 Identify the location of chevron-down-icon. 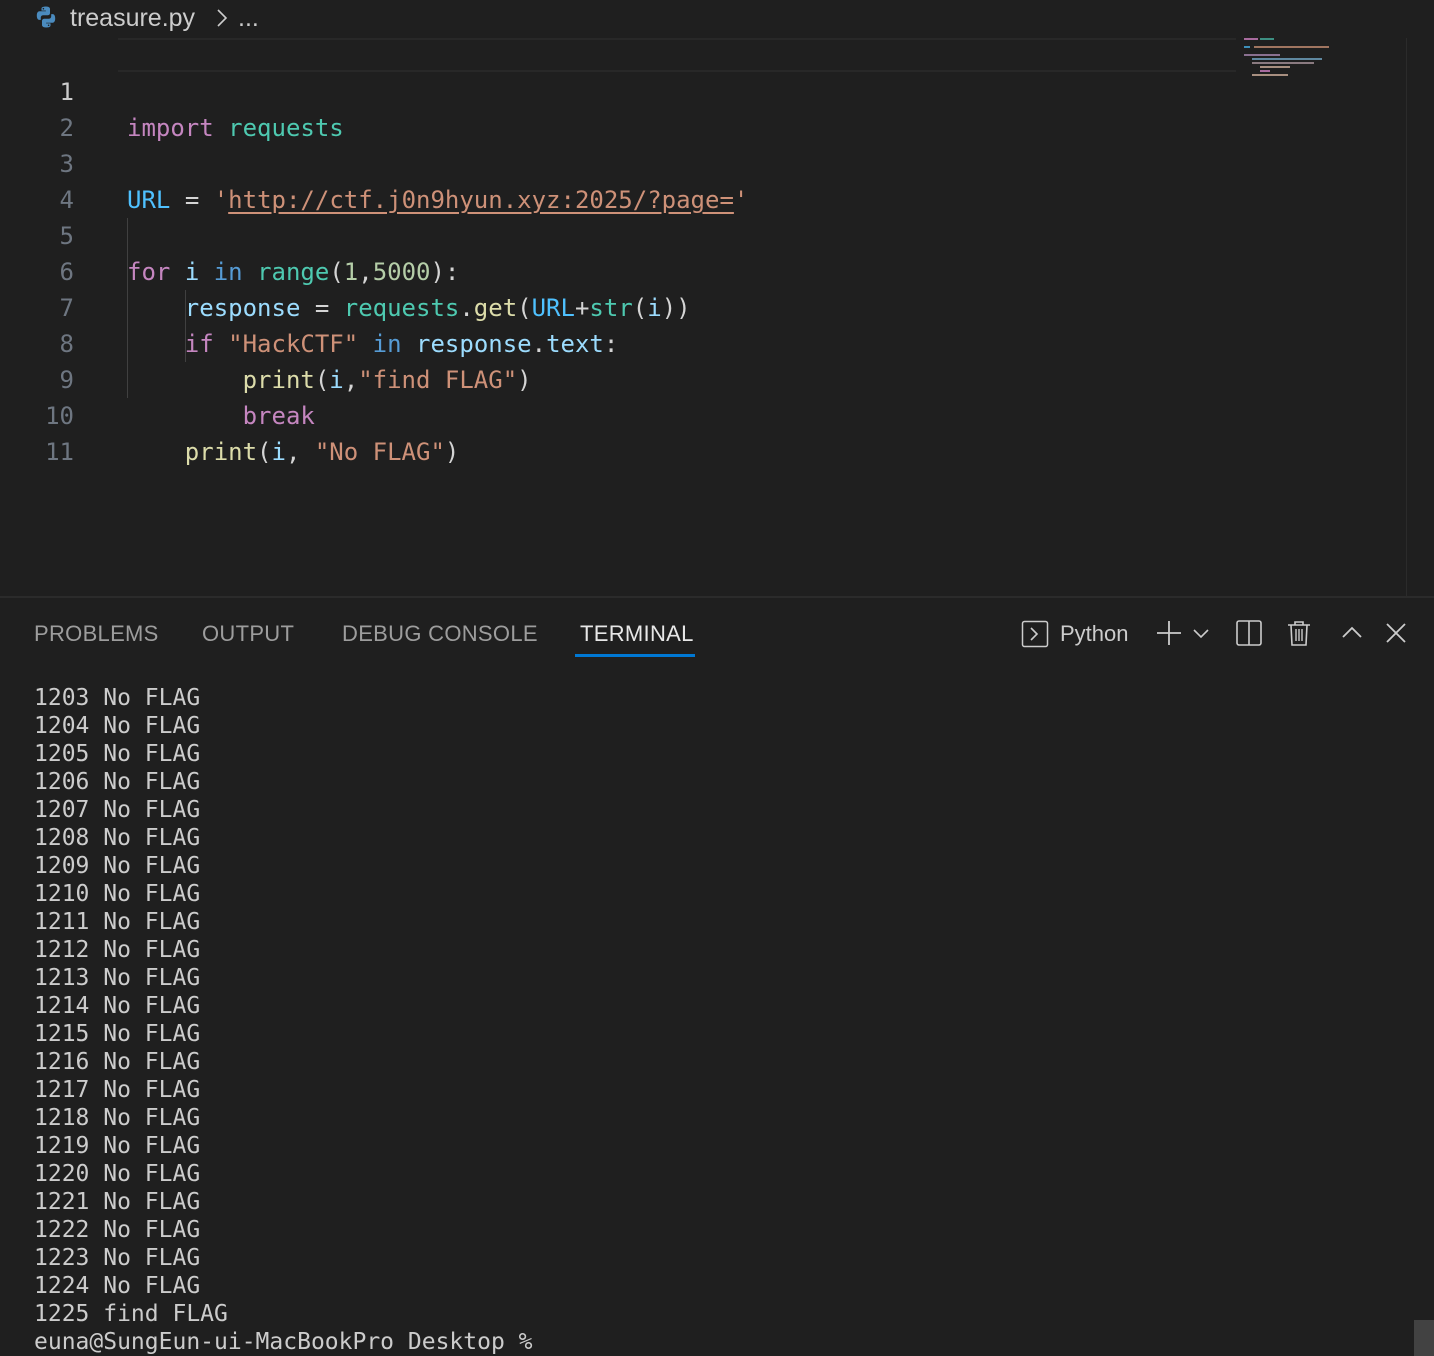
(1201, 633).